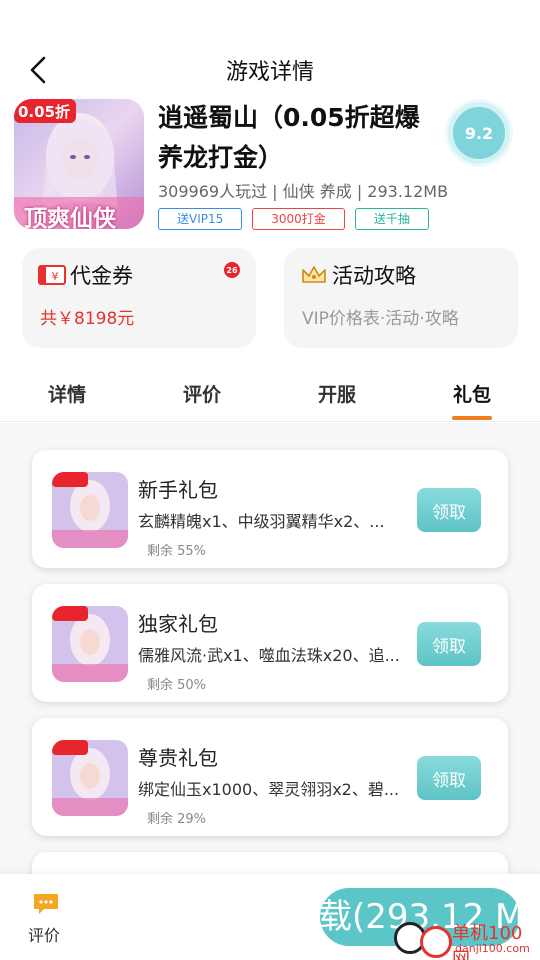 Image resolution: width=540 pixels, height=960 pixels. I want to click on game-tags: 送VIP15 3000打金 送千抽, so click(293, 219).